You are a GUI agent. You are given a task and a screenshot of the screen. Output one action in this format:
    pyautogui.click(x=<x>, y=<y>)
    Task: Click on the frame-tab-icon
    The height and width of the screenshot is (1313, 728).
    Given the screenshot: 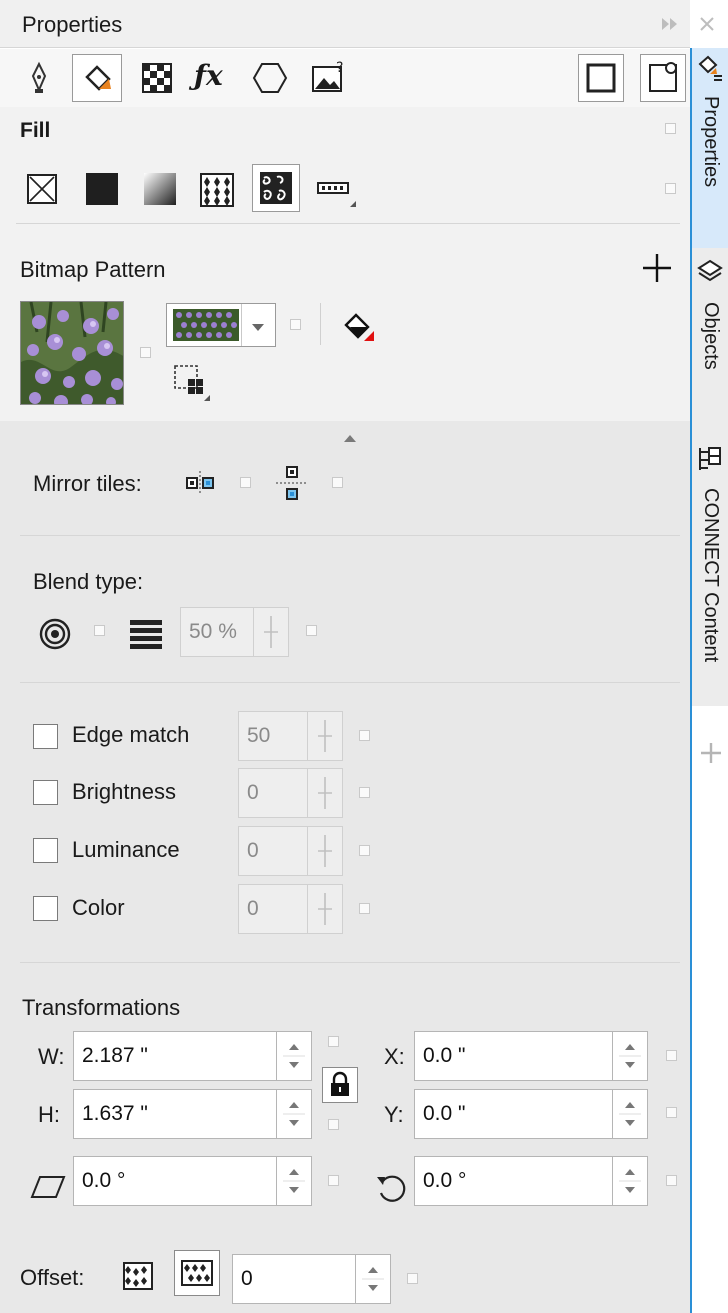 What is the action you would take?
    pyautogui.click(x=601, y=78)
    